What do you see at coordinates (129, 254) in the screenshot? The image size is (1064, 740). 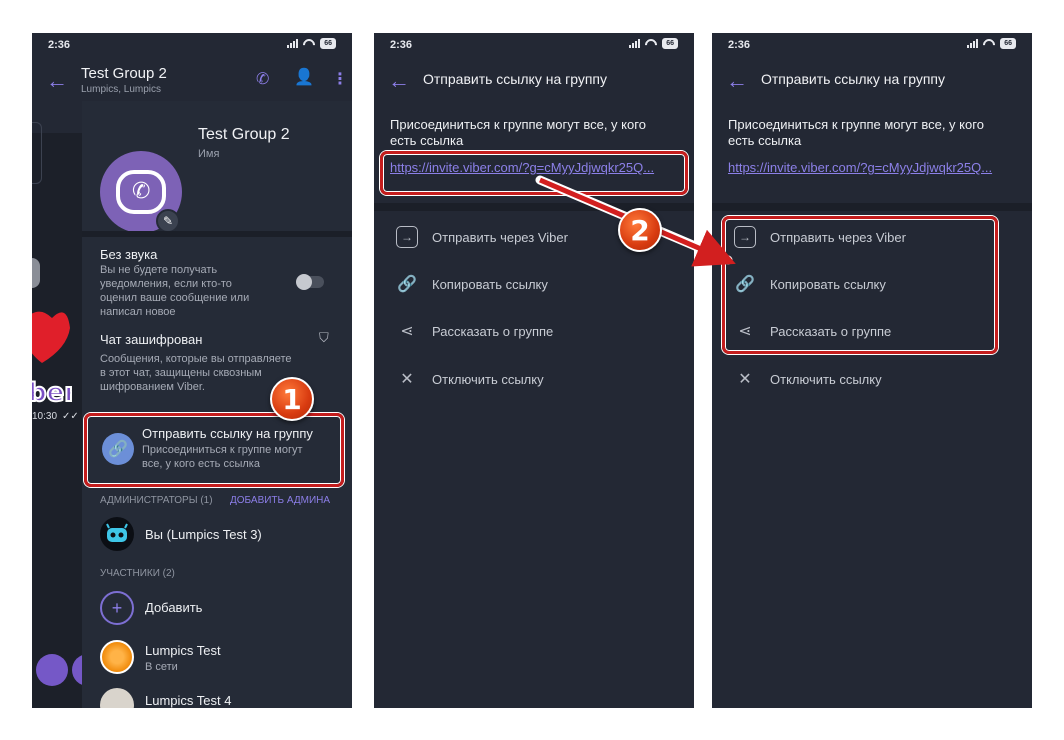 I see `mute-title: Без звука` at bounding box center [129, 254].